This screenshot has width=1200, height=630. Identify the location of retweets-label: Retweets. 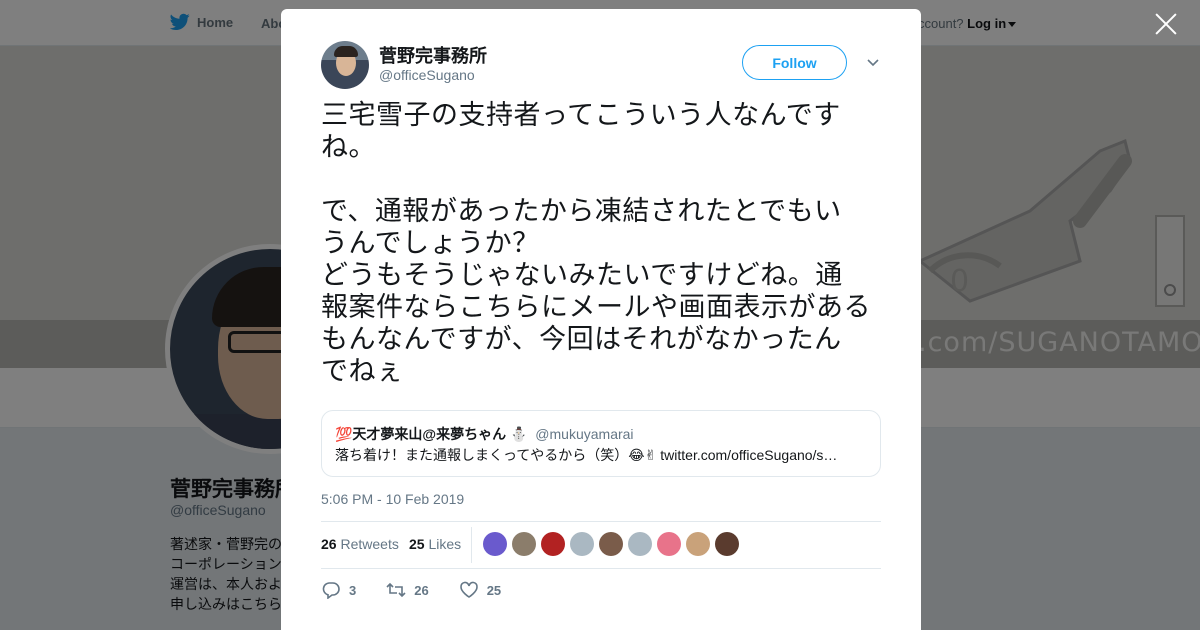
(369, 544).